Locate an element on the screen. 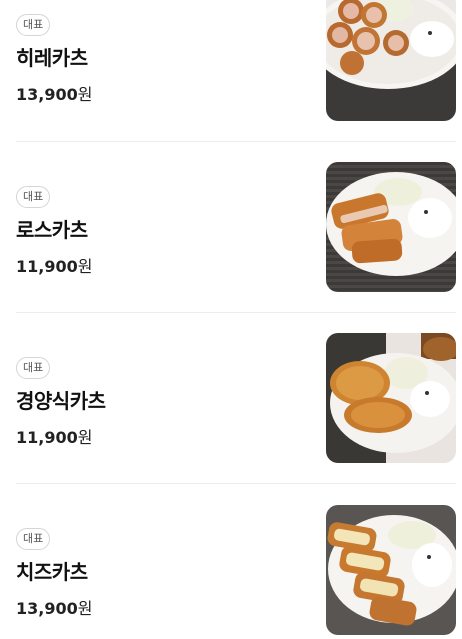 The height and width of the screenshot is (639, 462). menu-item-info: 대표 치즈카츠 13,900원 is located at coordinates (54, 573).